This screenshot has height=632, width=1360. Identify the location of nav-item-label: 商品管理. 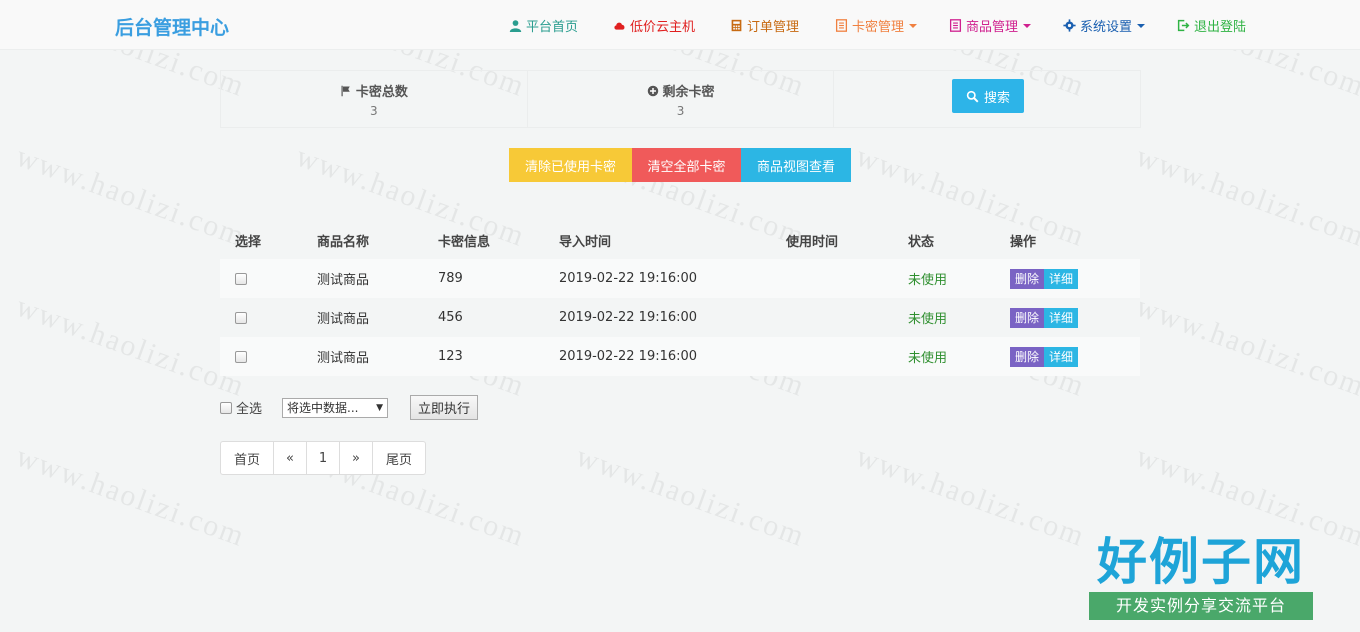
(992, 27).